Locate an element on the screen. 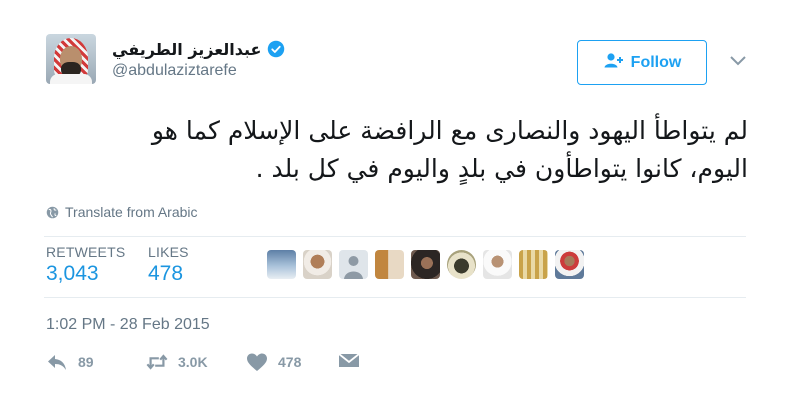 This screenshot has height=409, width=790. verified-icon is located at coordinates (276, 49).